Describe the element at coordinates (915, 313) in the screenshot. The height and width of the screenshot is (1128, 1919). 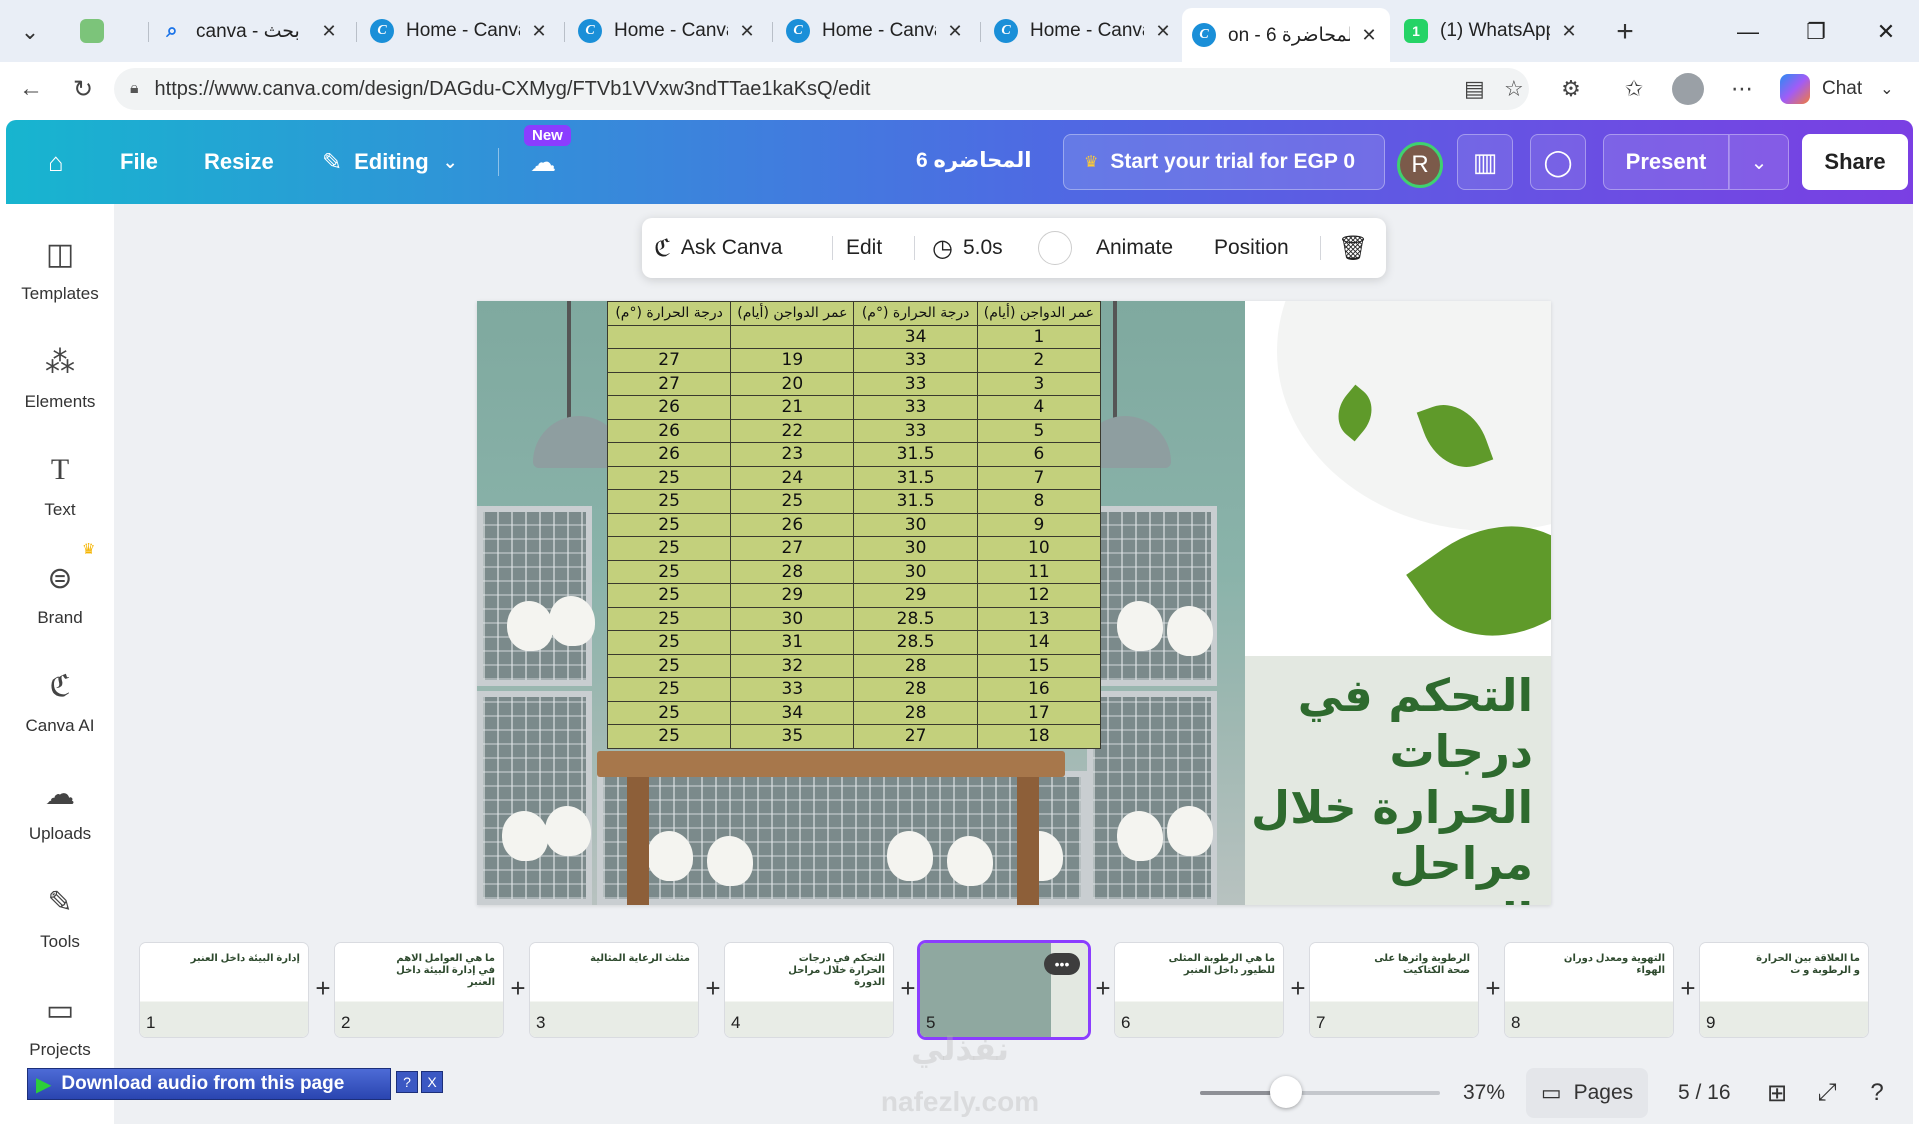
I see `table-header-cell: درجة الحرارة (°م)` at that location.